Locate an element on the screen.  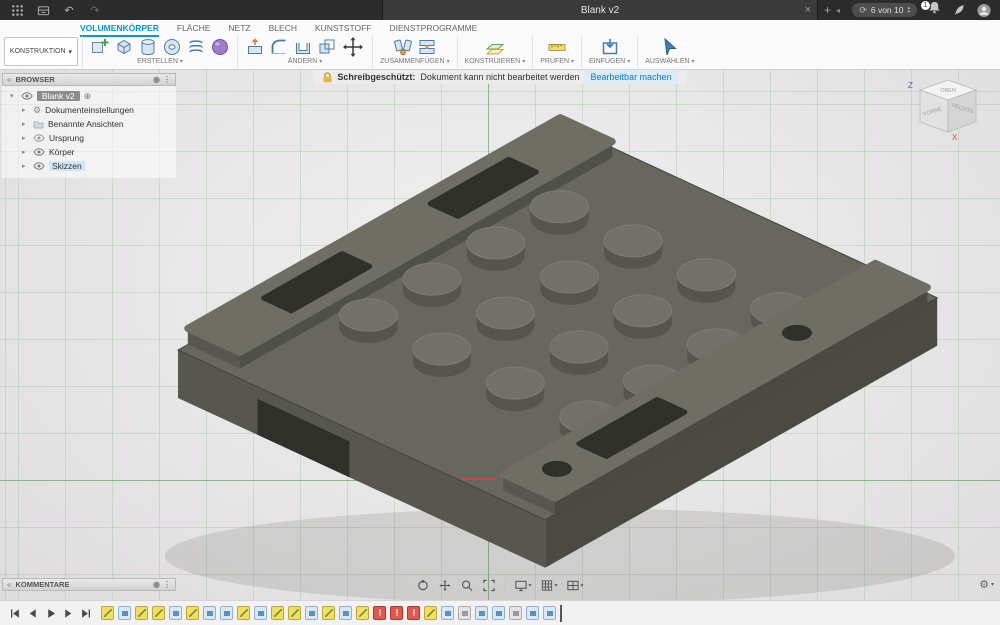
skip-to-start-button is located at coordinates (14, 613).